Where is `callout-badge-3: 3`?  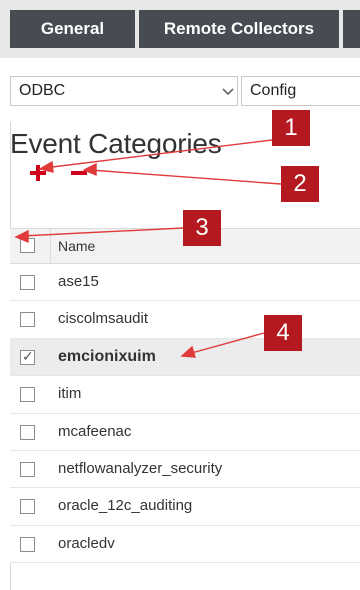 callout-badge-3: 3 is located at coordinates (202, 228).